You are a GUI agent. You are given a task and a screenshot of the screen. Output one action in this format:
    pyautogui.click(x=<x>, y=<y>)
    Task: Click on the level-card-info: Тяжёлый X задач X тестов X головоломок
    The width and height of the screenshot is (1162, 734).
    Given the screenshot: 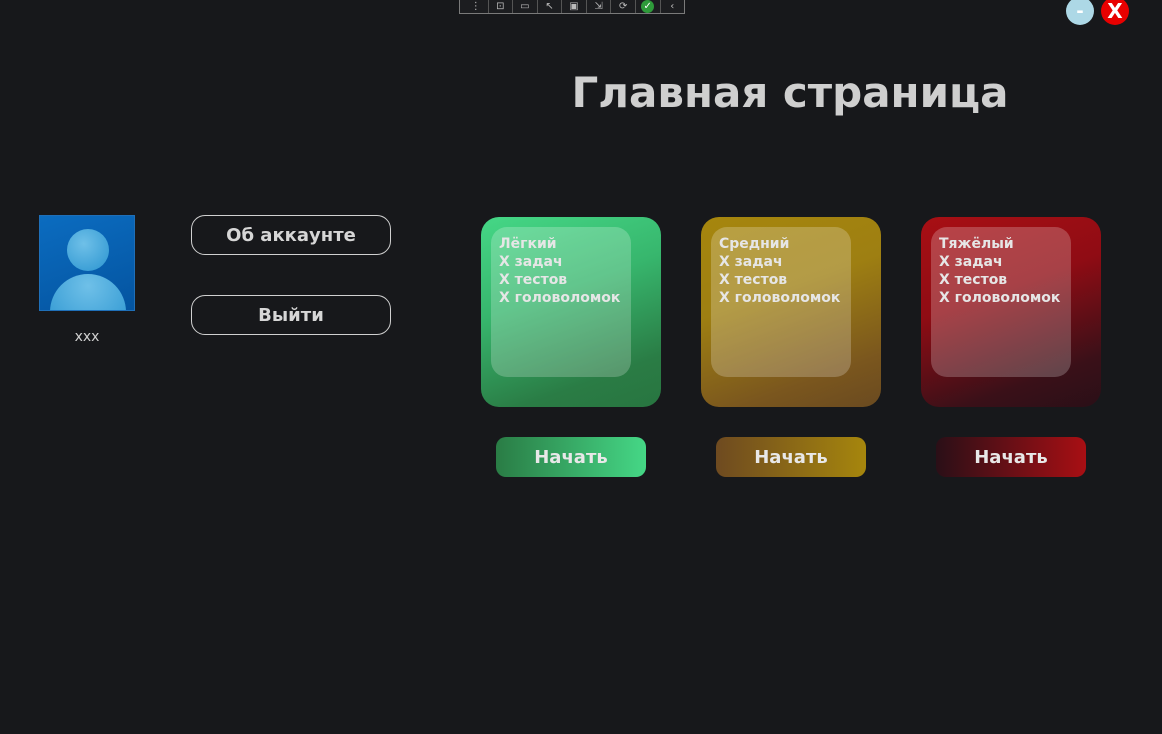 What is the action you would take?
    pyautogui.click(x=1001, y=302)
    